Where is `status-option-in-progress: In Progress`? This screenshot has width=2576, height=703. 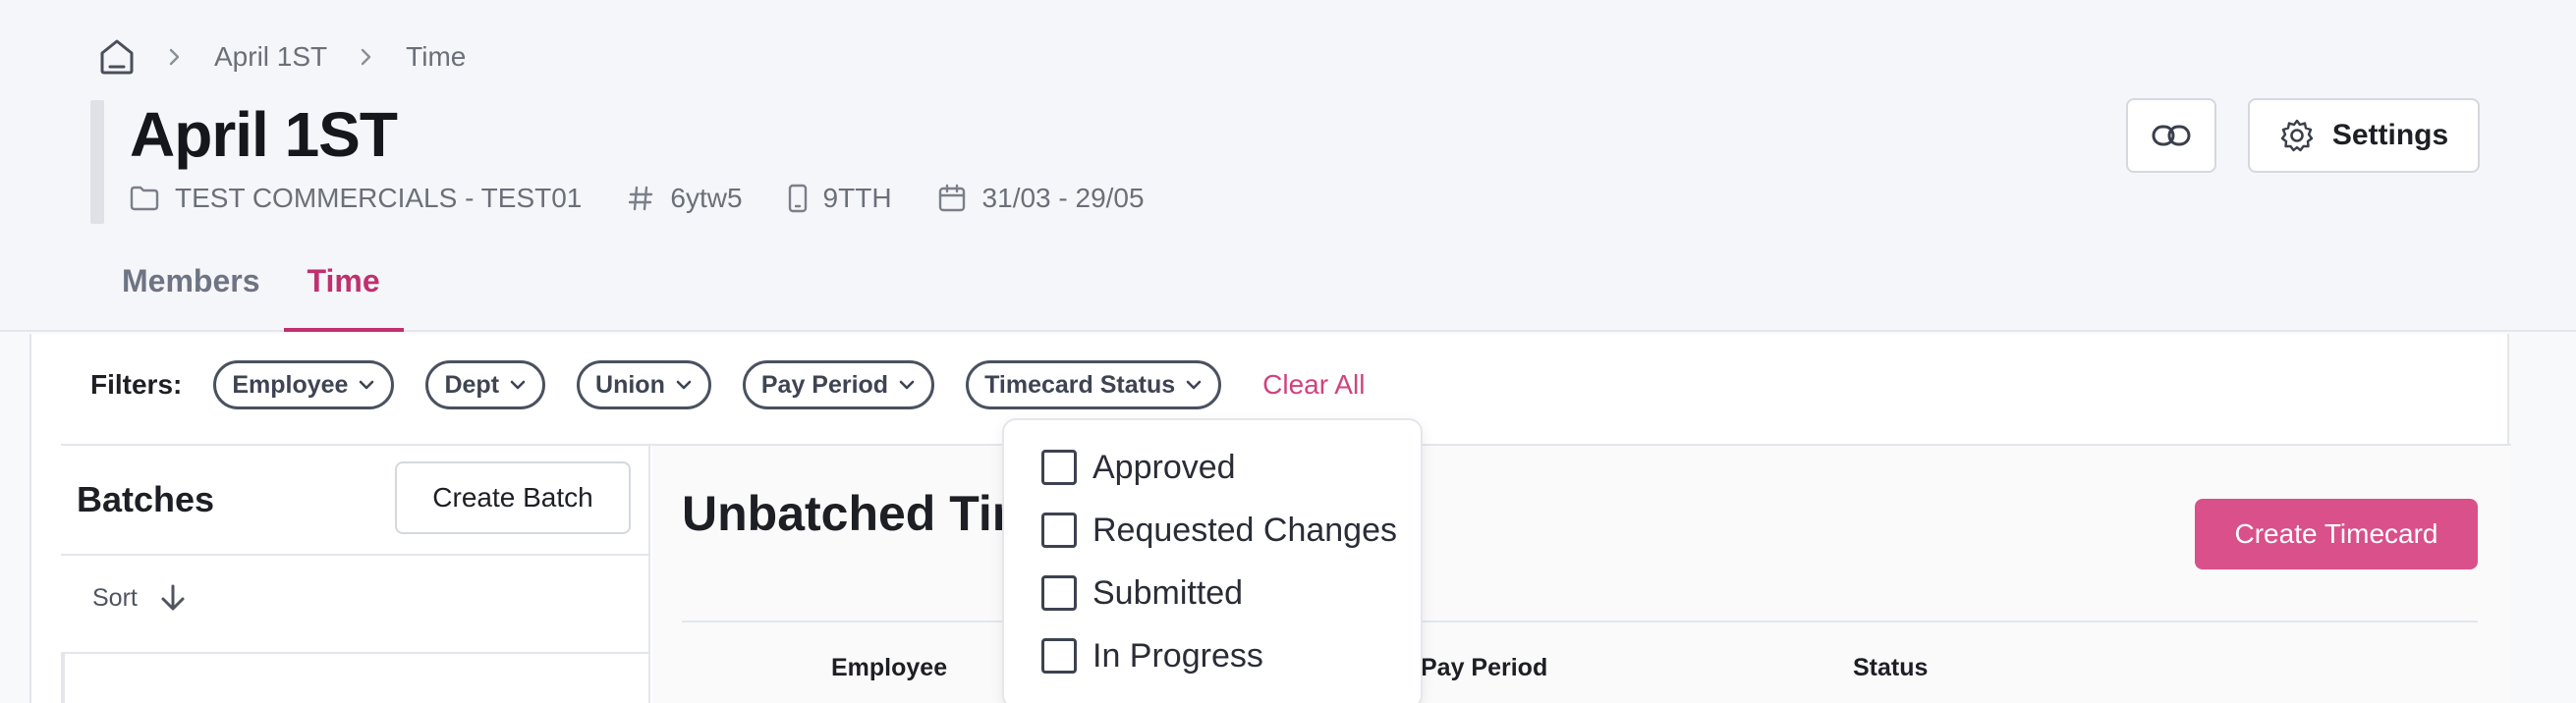 status-option-in-progress: In Progress is located at coordinates (1152, 656).